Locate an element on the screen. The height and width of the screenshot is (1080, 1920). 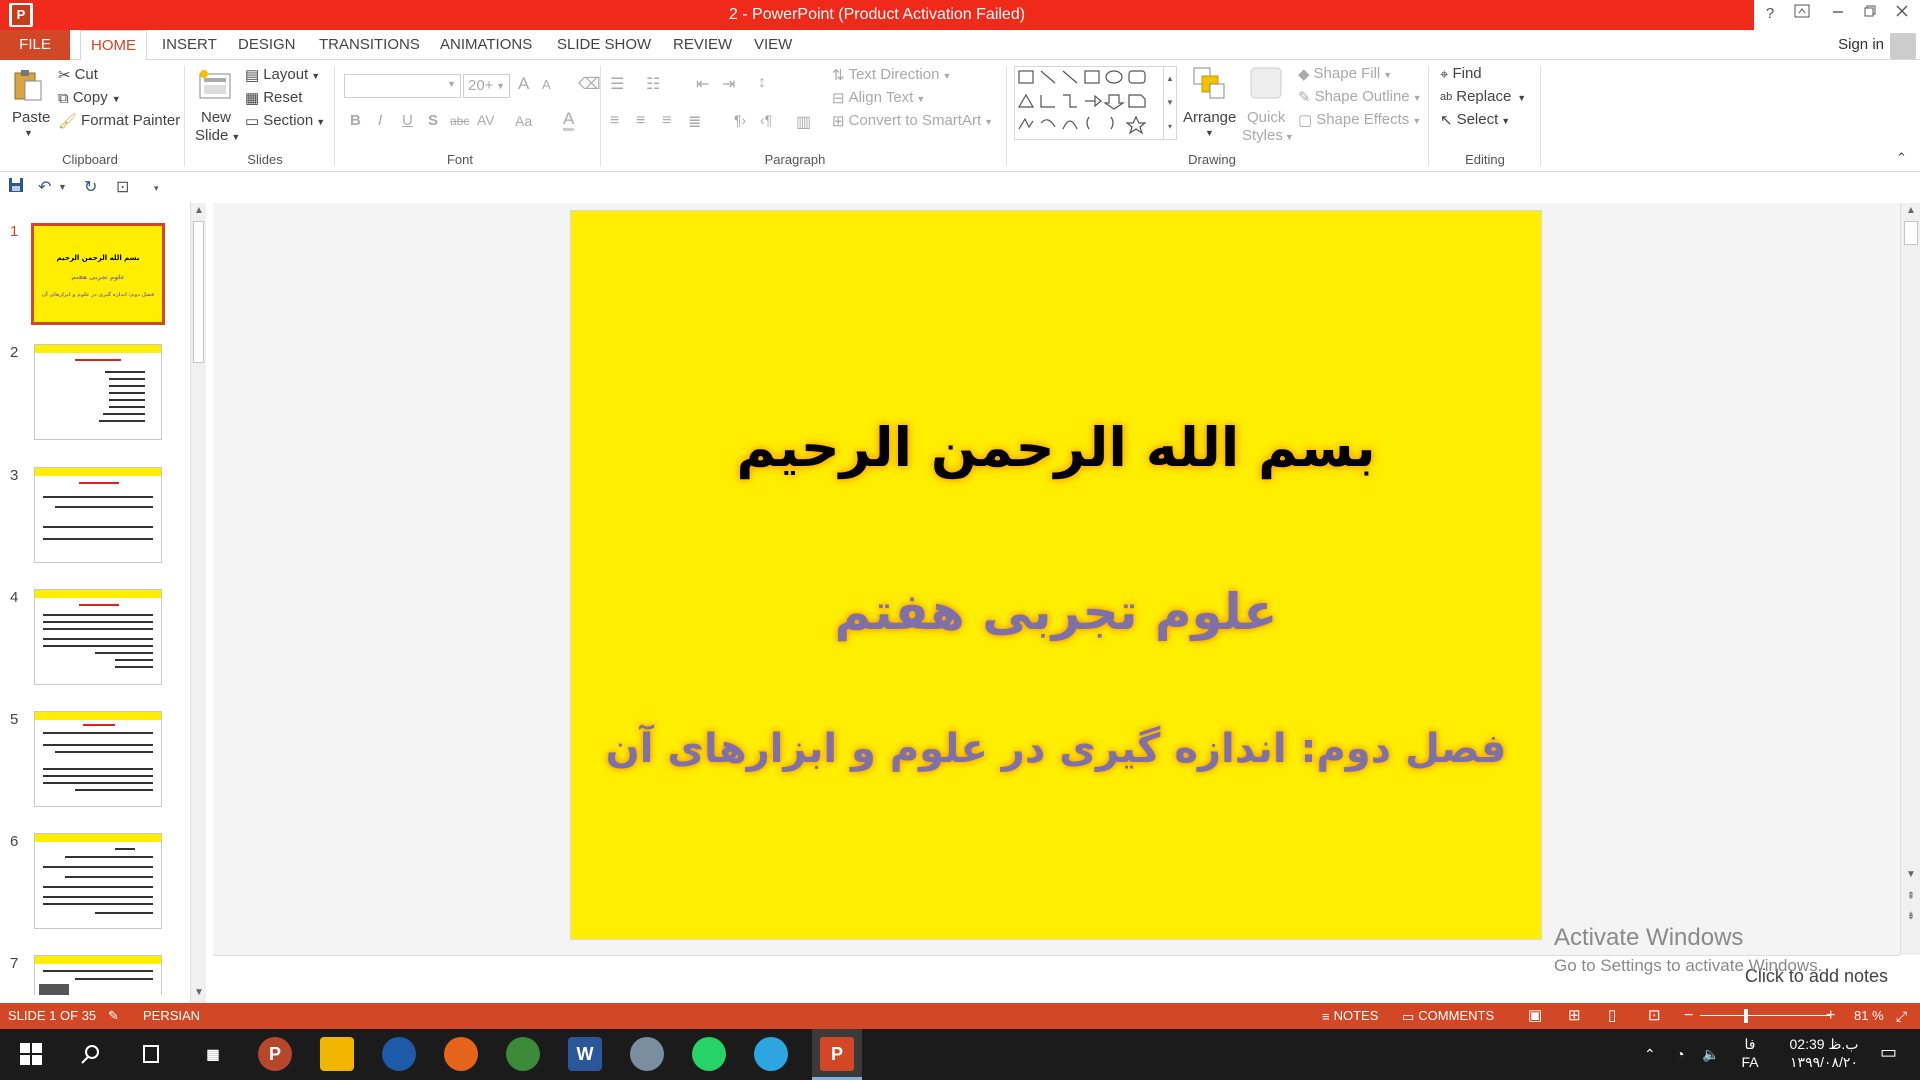
quick-styles-label-1: Quick is located at coordinates (1266, 117).